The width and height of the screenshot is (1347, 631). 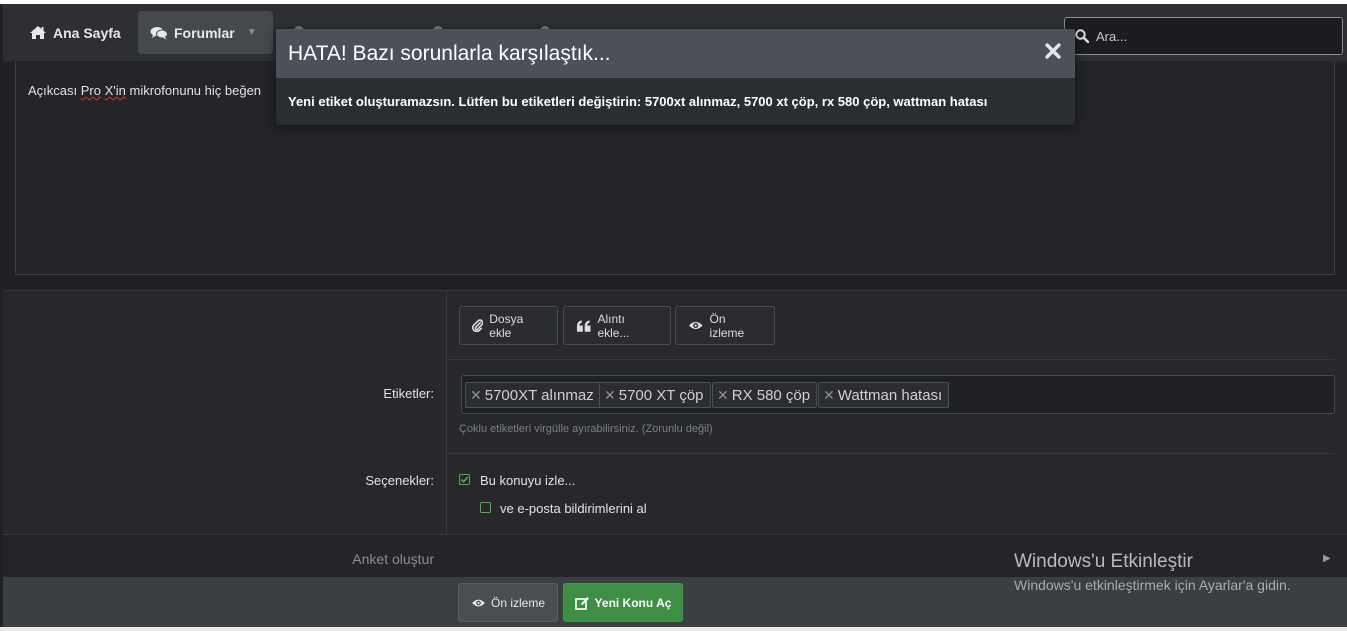 I want to click on options-label: Seçenekler:, so click(x=399, y=480).